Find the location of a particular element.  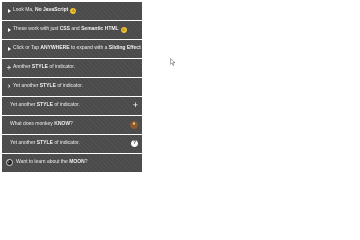

chevron-right-icon: › is located at coordinates (9, 87).